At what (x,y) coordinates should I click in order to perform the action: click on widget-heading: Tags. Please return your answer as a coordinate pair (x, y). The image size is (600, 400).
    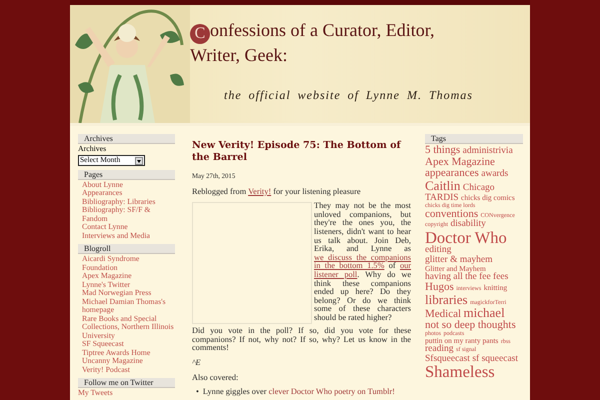
    Looking at the image, I should click on (474, 139).